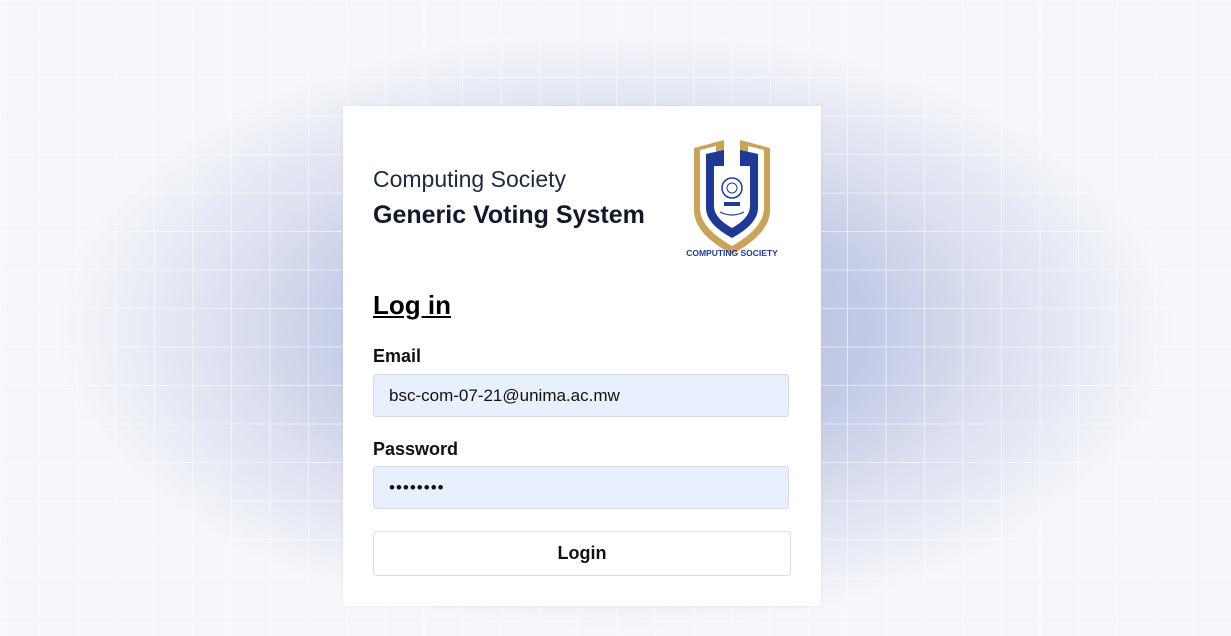 The width and height of the screenshot is (1231, 636). I want to click on computing-society-logo: COMPUTING SOCIETY, so click(732, 199).